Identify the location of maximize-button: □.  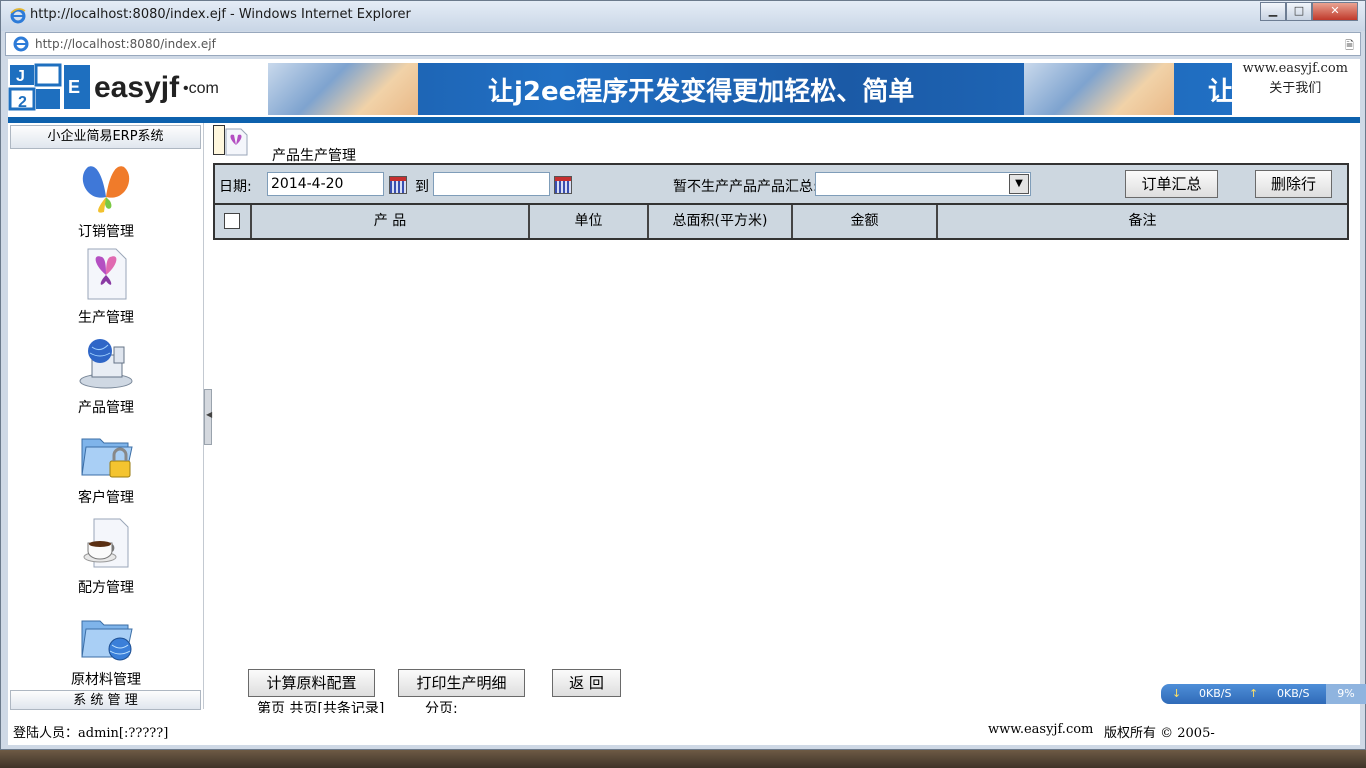
(1299, 11).